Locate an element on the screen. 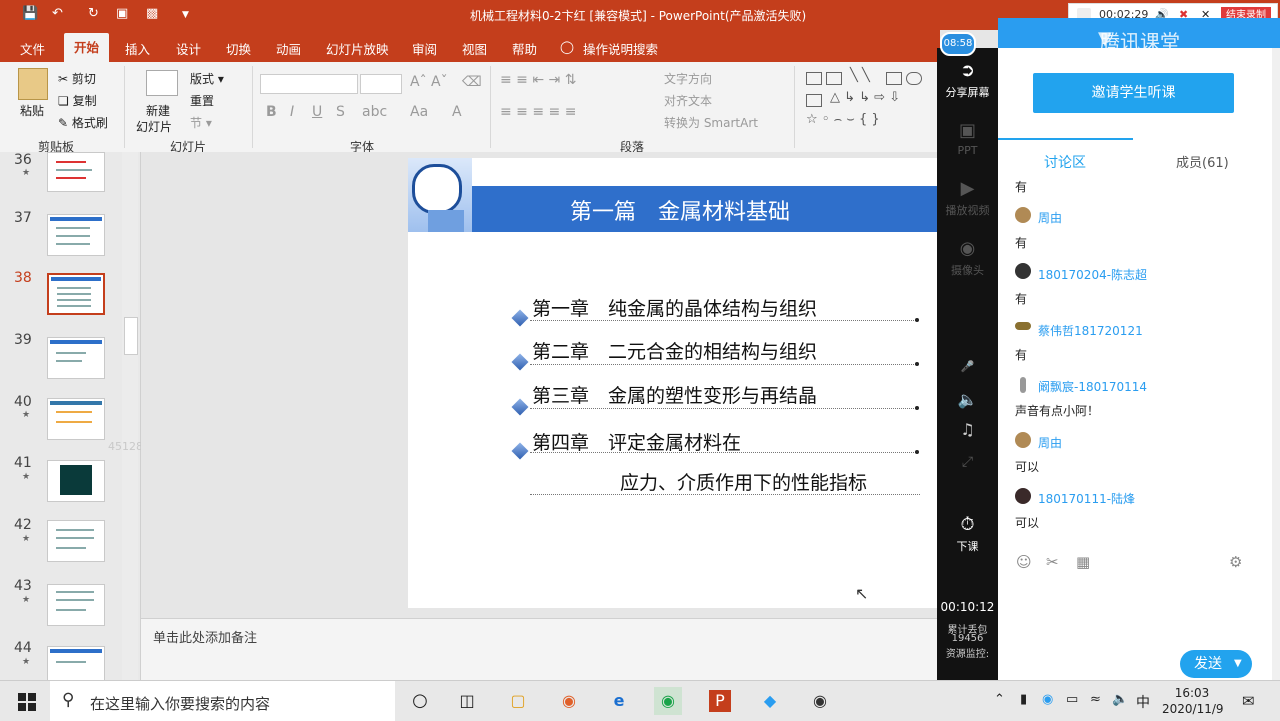  thumbnail-scrollbar is located at coordinates (130, 416).